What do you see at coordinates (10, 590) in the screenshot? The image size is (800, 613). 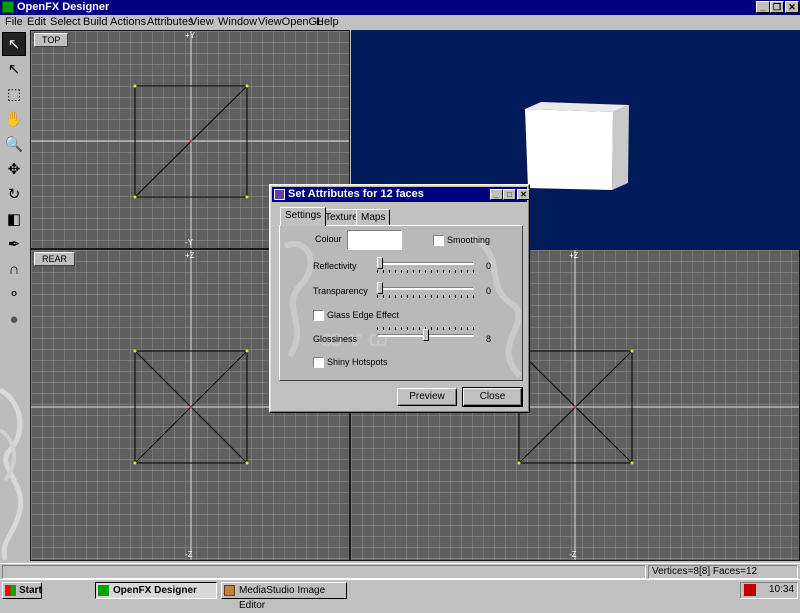 I see `windows-logo-icon` at bounding box center [10, 590].